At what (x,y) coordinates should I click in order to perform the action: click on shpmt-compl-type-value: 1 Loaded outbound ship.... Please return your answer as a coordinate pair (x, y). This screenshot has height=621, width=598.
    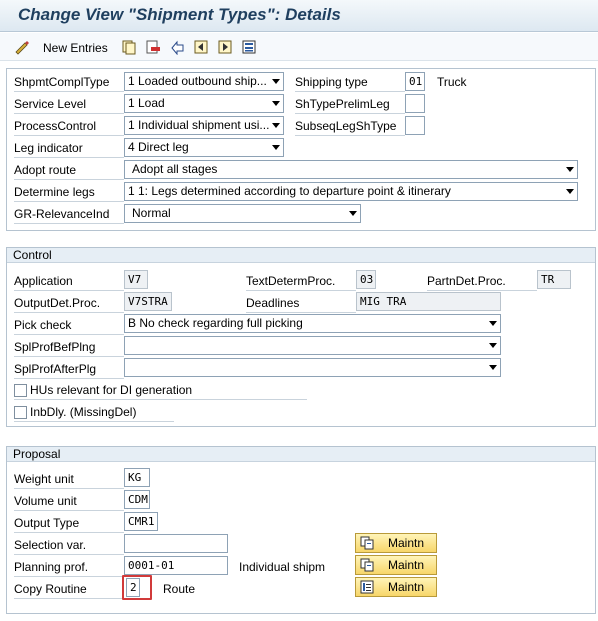
    Looking at the image, I should click on (197, 81).